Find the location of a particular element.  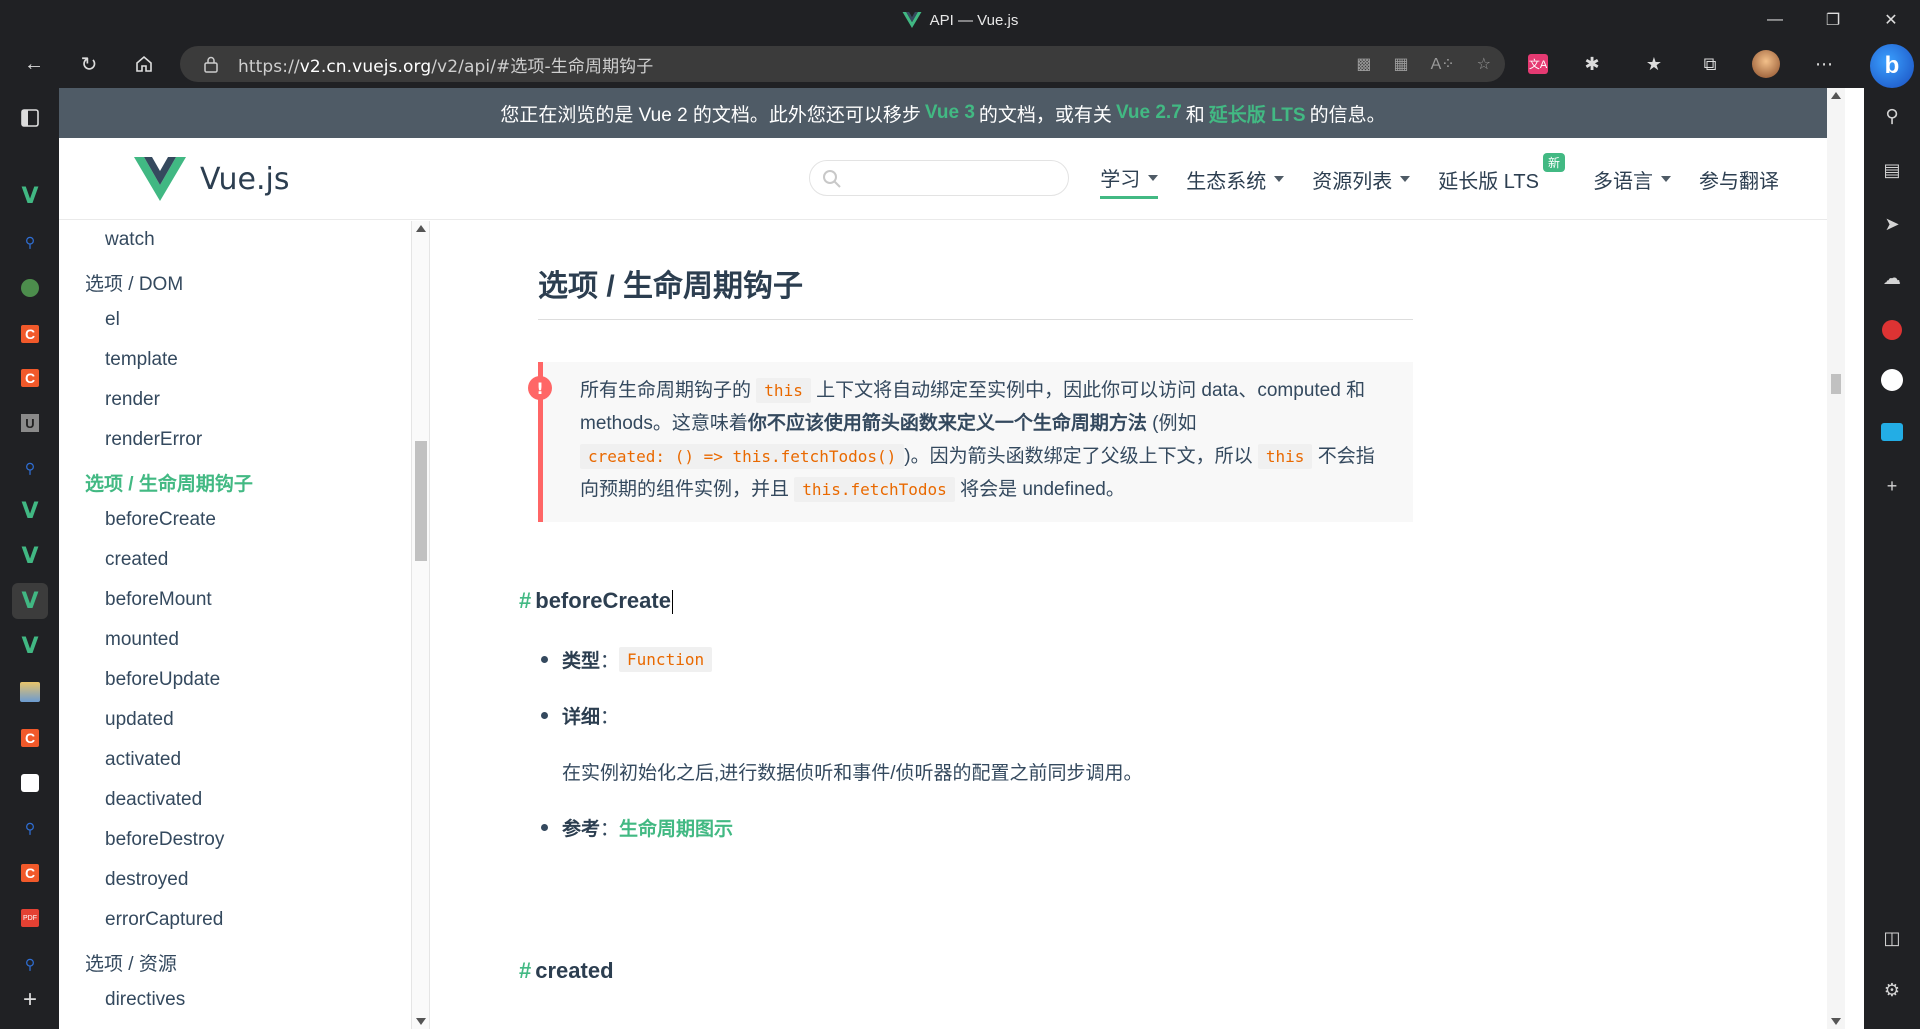

translate-extension-icon: 文A is located at coordinates (1538, 64).